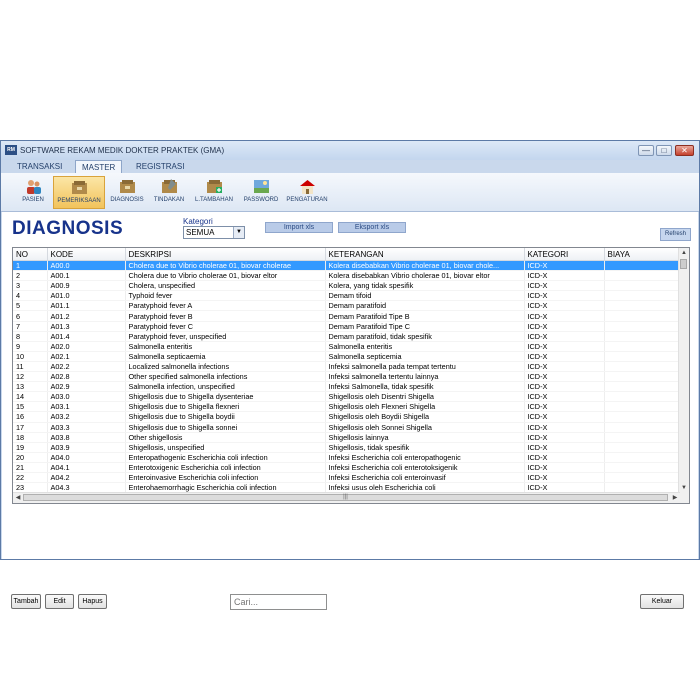 The width and height of the screenshot is (700, 700). Describe the element at coordinates (299, 227) in the screenshot. I see `import-xls-button: Import xls` at that location.